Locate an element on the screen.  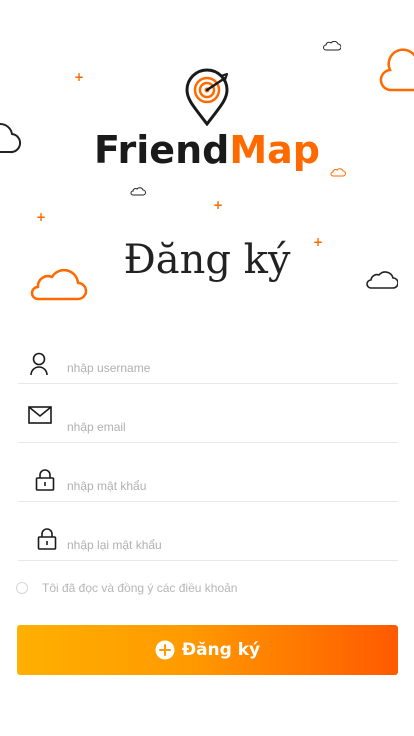
username-input is located at coordinates (227, 368).